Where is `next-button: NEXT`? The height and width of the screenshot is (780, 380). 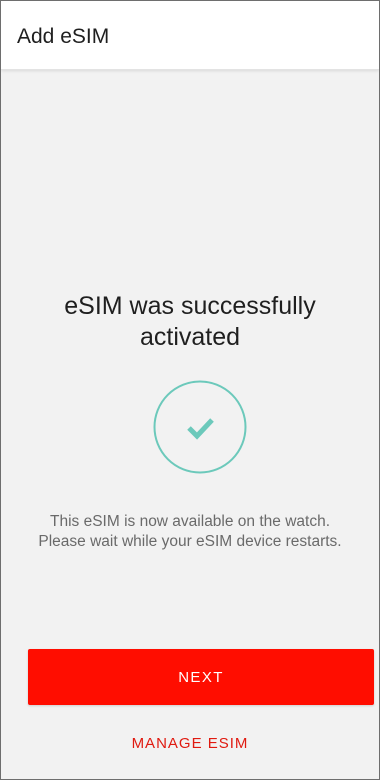
next-button: NEXT is located at coordinates (201, 677).